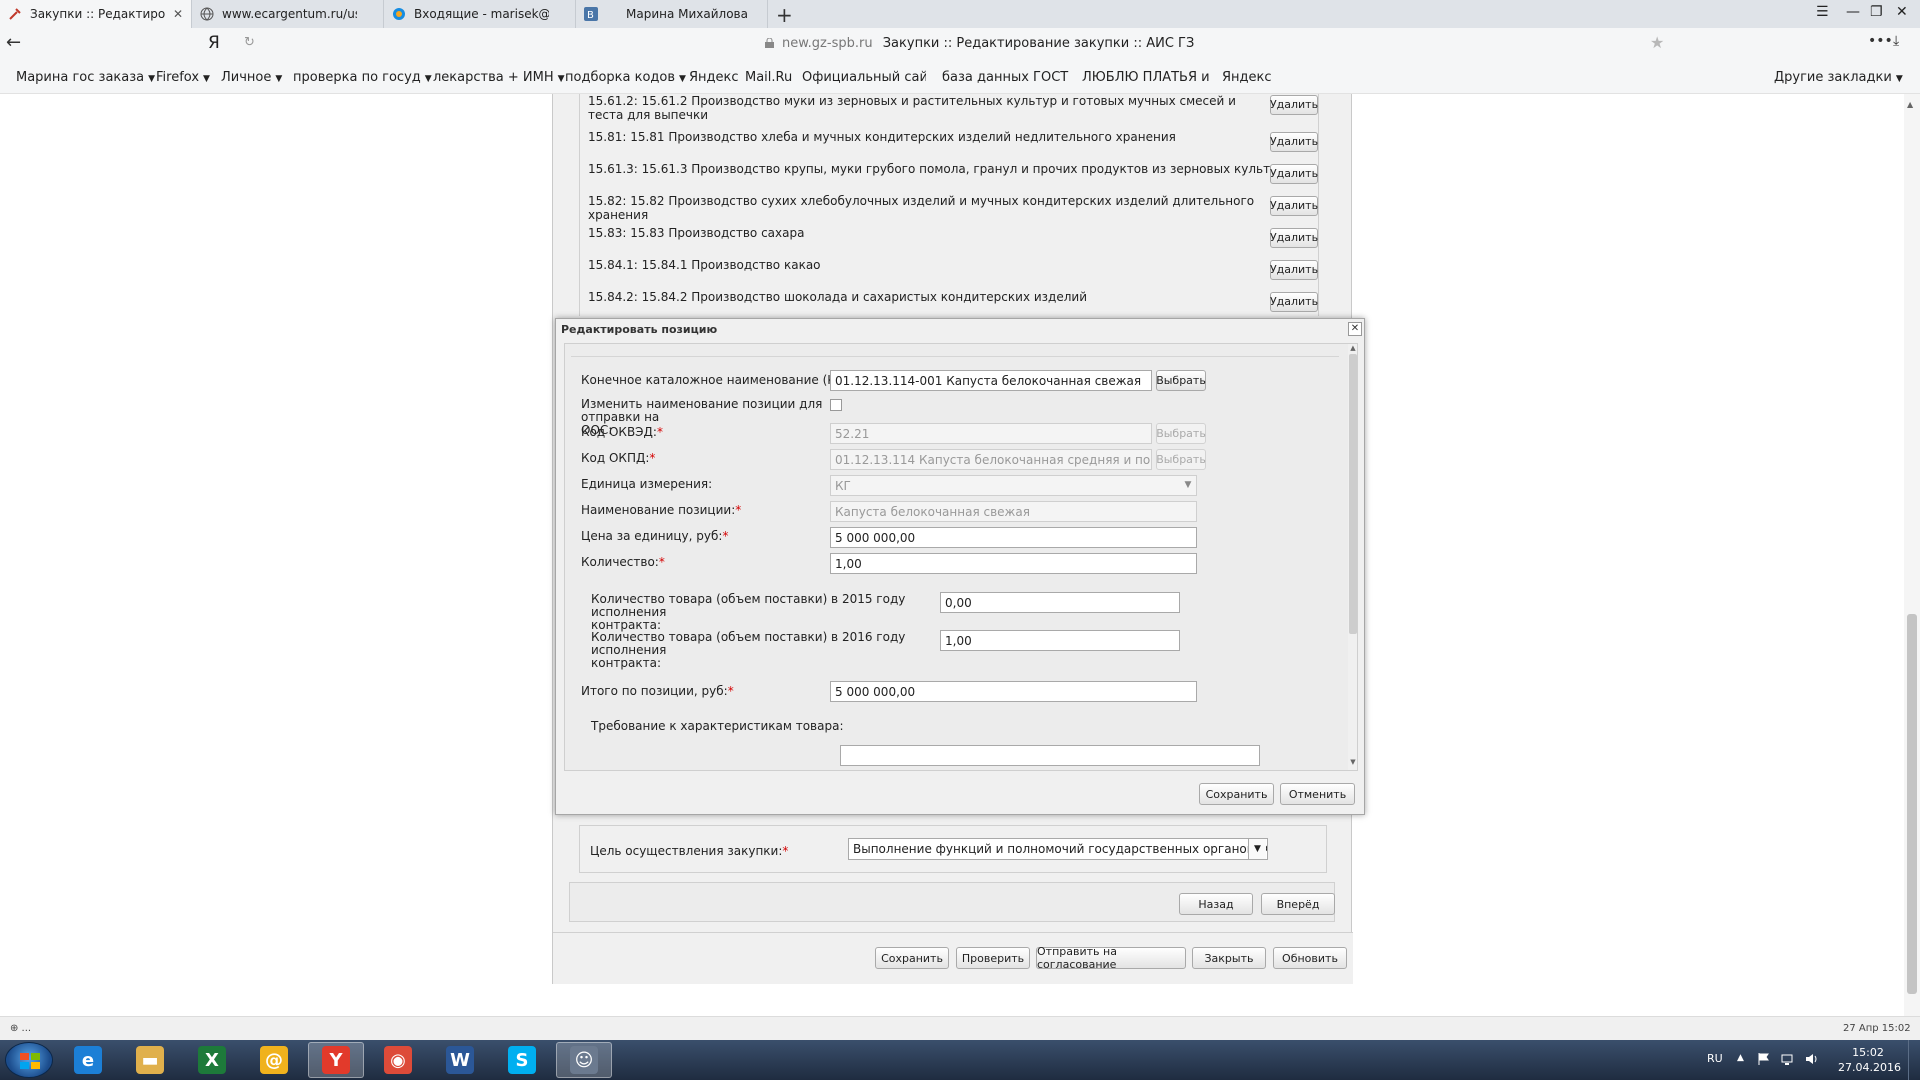 The width and height of the screenshot is (1920, 1080). Describe the element at coordinates (1822, 12) in the screenshot. I see `hamburger-menu-icon: ☰` at that location.